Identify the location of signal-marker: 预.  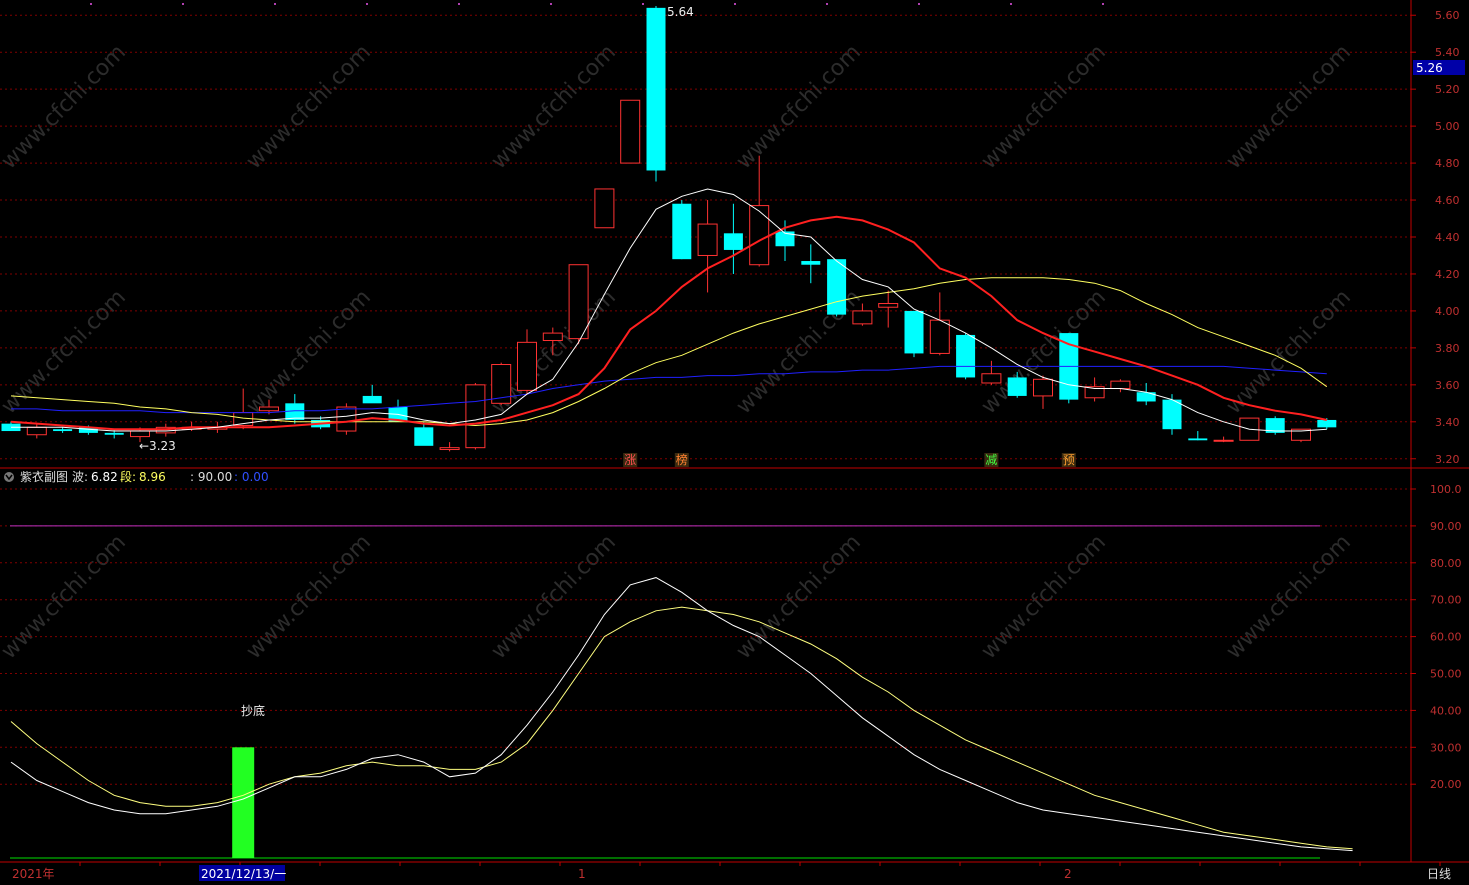
(1069, 460).